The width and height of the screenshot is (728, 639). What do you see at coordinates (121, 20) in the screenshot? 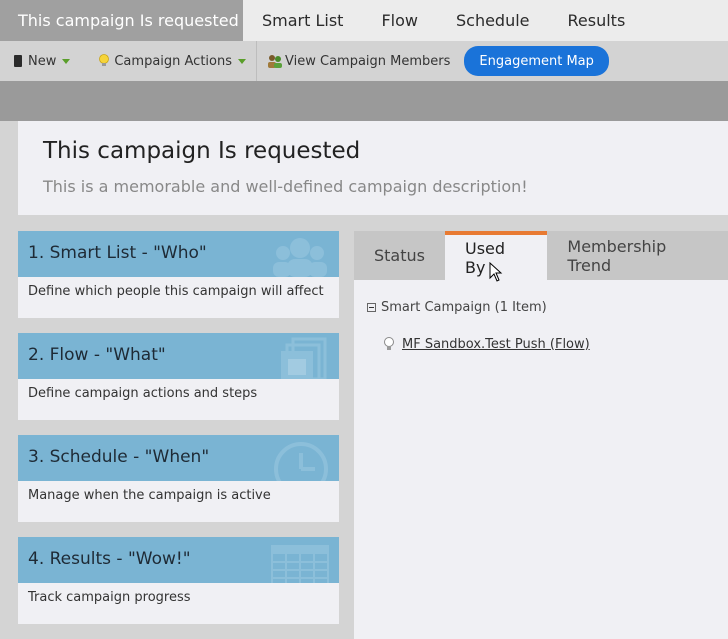
I see `tab-campaign: This campaign Is requested` at bounding box center [121, 20].